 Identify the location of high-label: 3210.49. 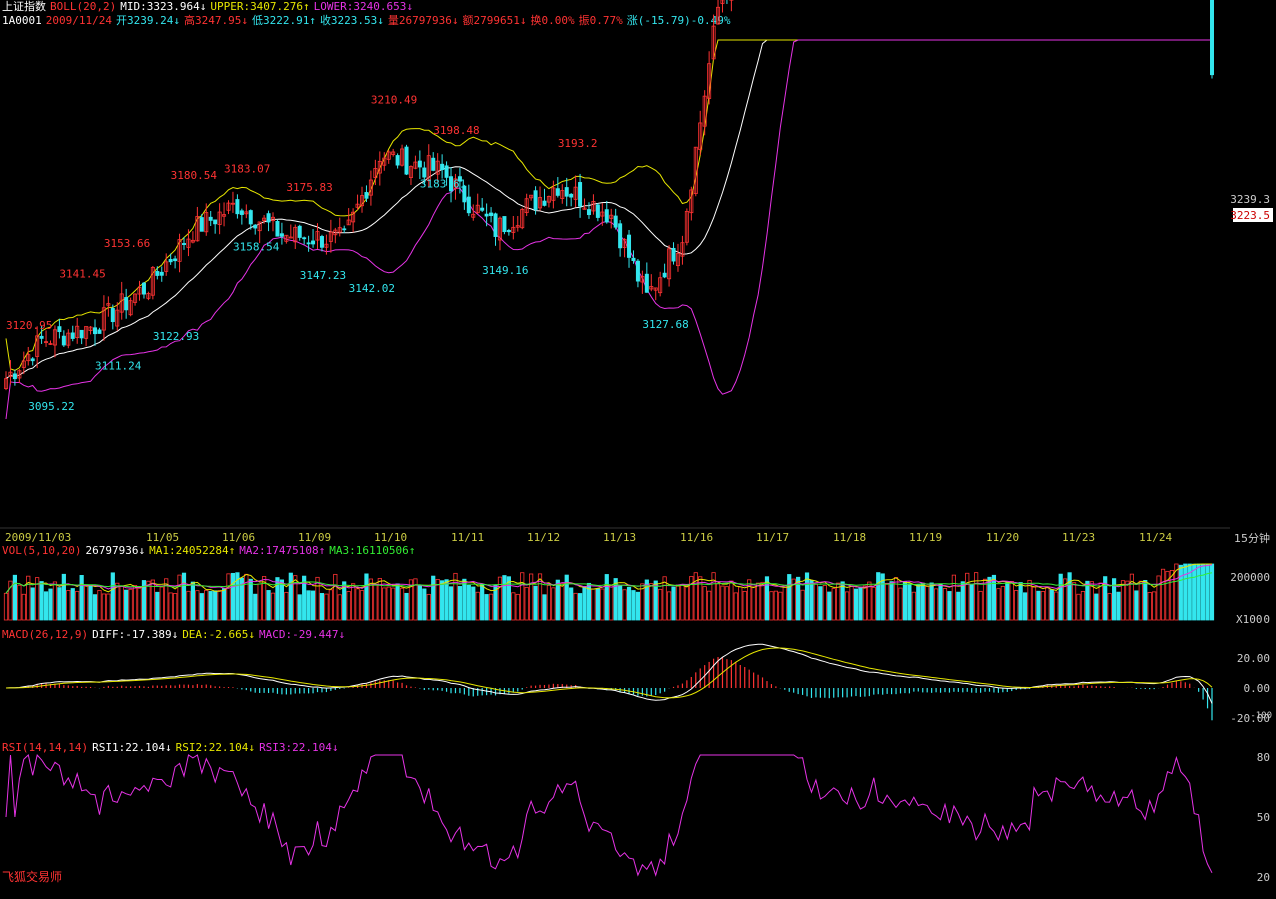
(394, 100).